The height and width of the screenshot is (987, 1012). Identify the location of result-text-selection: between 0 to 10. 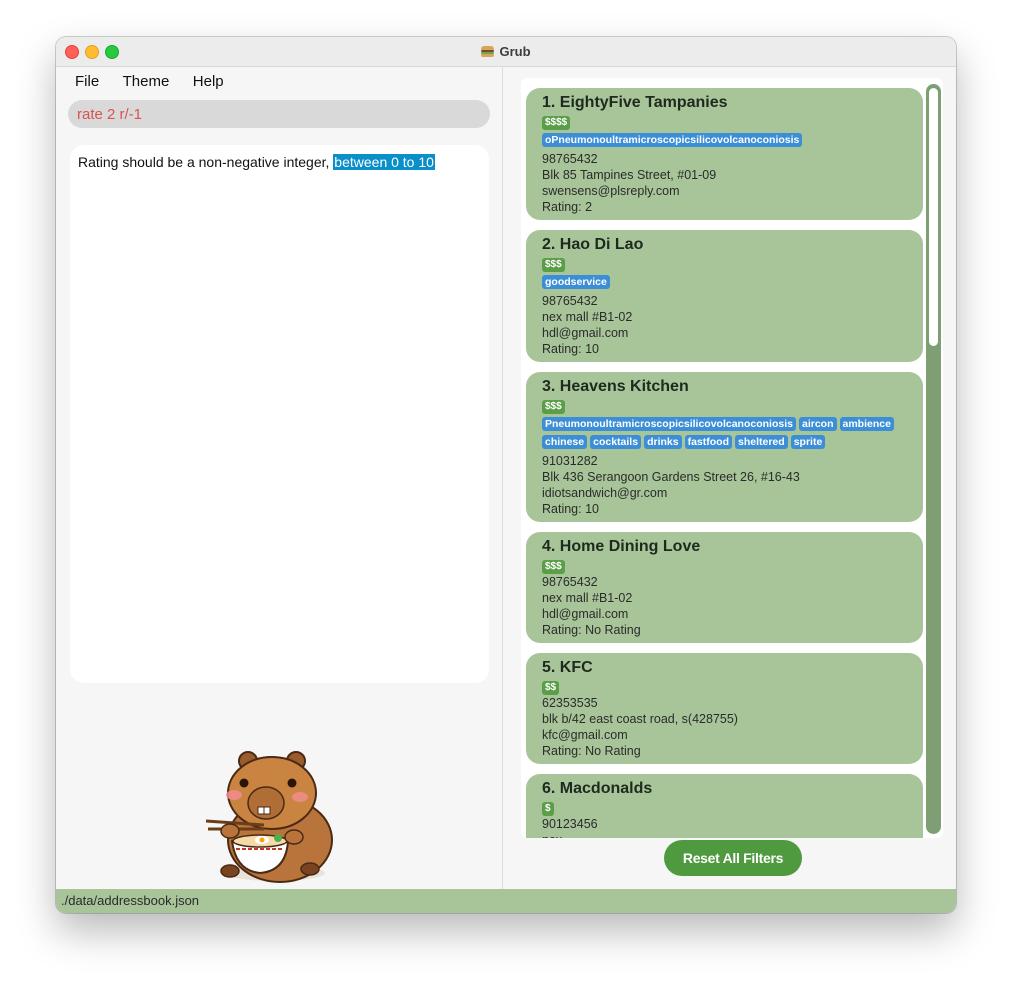
(384, 162).